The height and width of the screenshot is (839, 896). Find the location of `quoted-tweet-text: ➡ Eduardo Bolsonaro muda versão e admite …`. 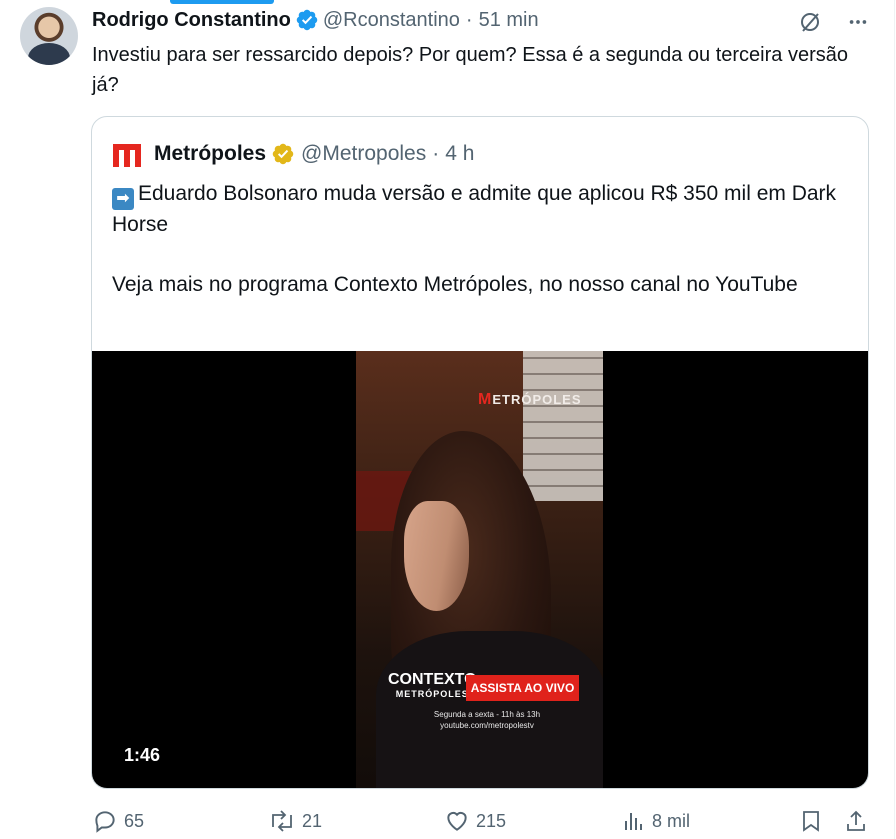

quoted-tweet-text: ➡ Eduardo Bolsonaro muda versão e admite … is located at coordinates (482, 239).